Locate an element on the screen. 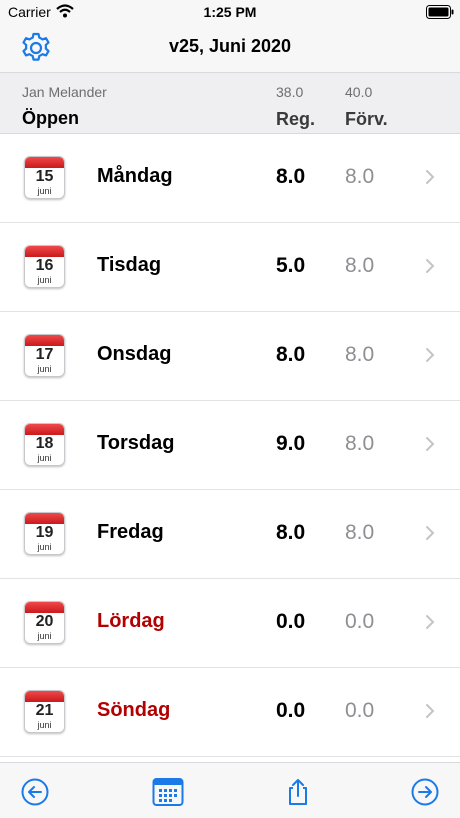 This screenshot has width=460, height=818. battery-icon is located at coordinates (440, 14).